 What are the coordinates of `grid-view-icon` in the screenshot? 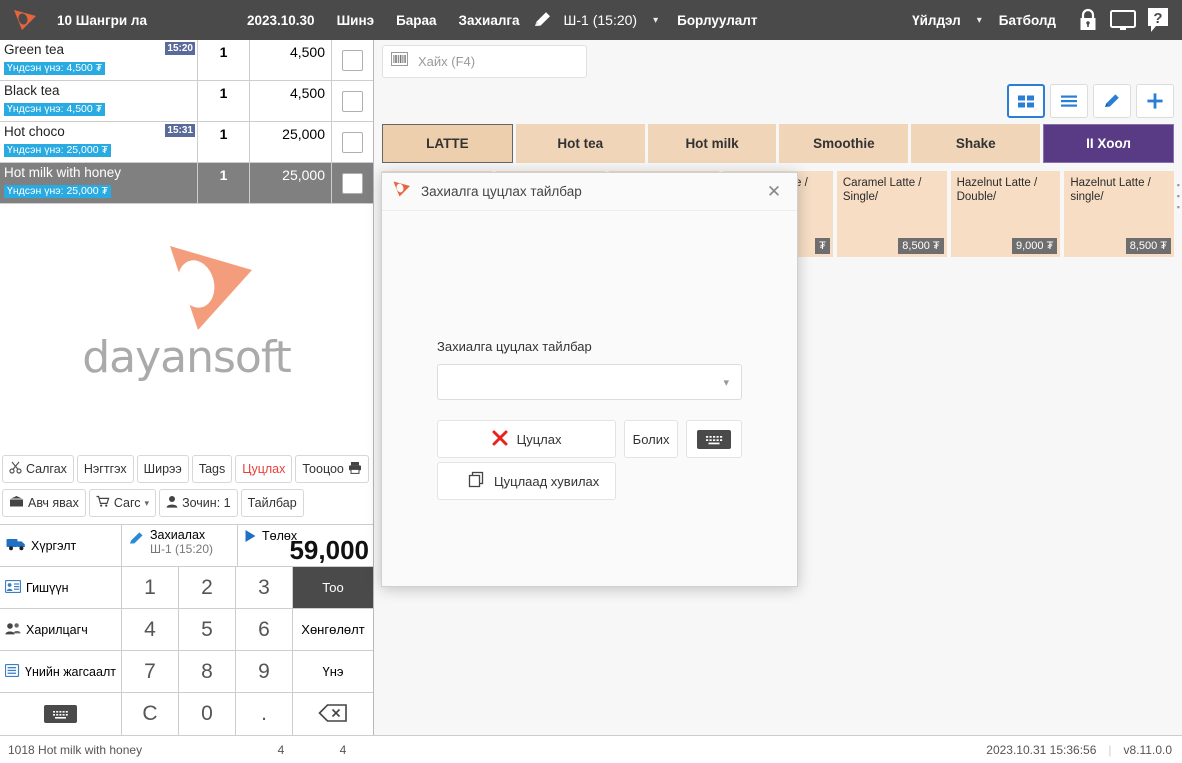 It's located at (1026, 101).